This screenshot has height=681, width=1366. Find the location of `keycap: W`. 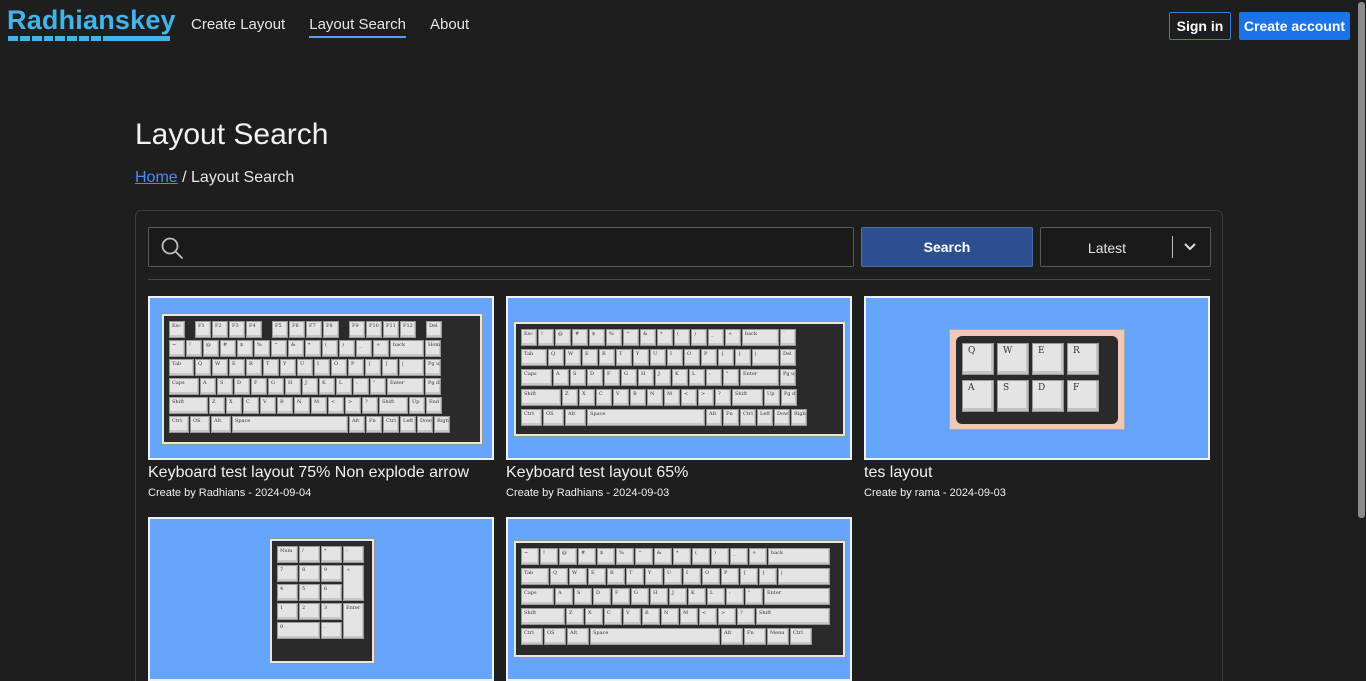

keycap: W is located at coordinates (573, 357).